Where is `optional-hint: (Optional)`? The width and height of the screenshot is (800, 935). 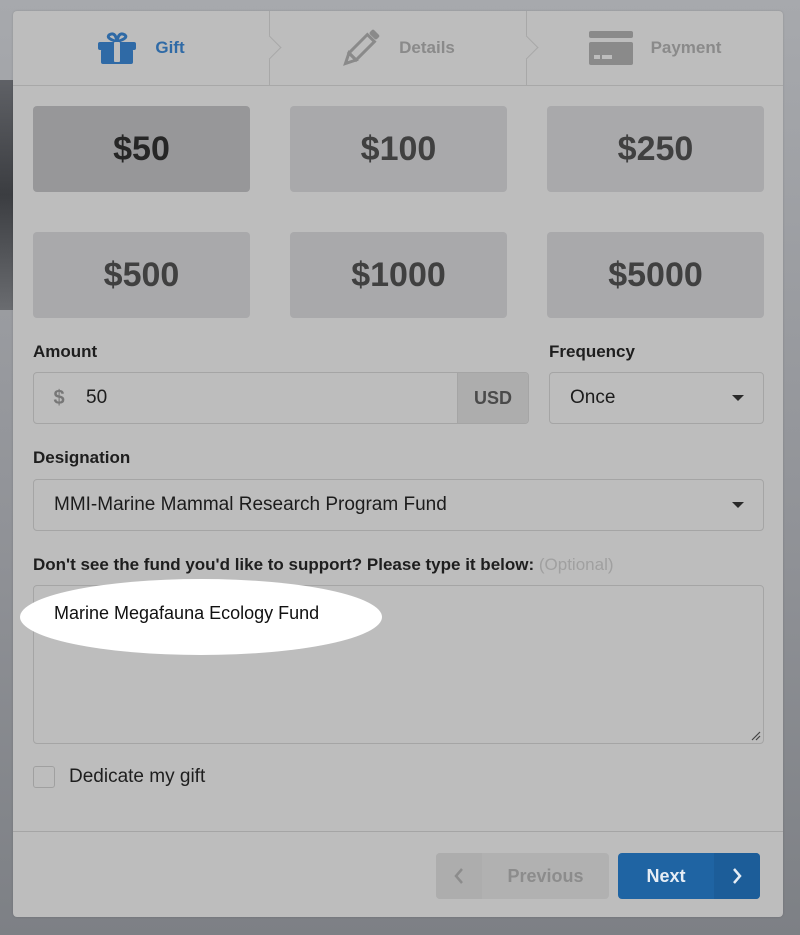
optional-hint: (Optional) is located at coordinates (576, 564).